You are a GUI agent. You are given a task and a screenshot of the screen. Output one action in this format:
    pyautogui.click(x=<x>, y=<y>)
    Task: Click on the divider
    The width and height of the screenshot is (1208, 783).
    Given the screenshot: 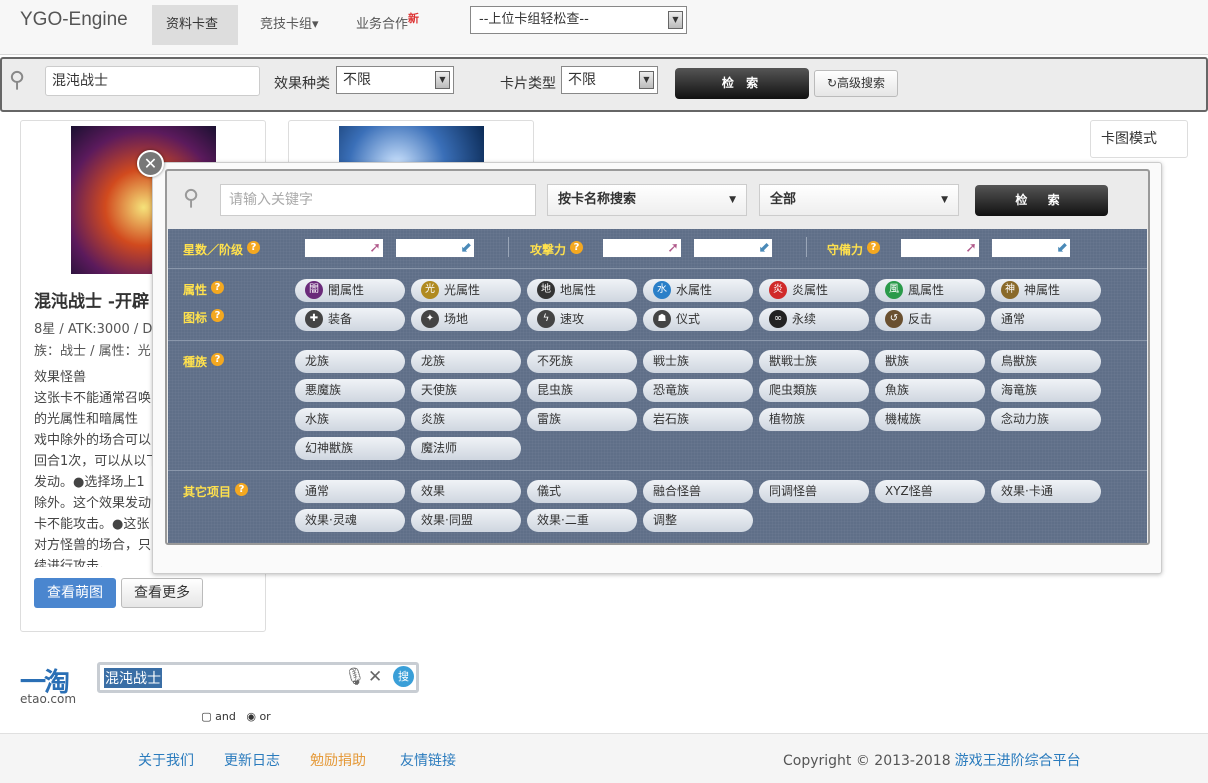 What is the action you would take?
    pyautogui.click(x=508, y=247)
    